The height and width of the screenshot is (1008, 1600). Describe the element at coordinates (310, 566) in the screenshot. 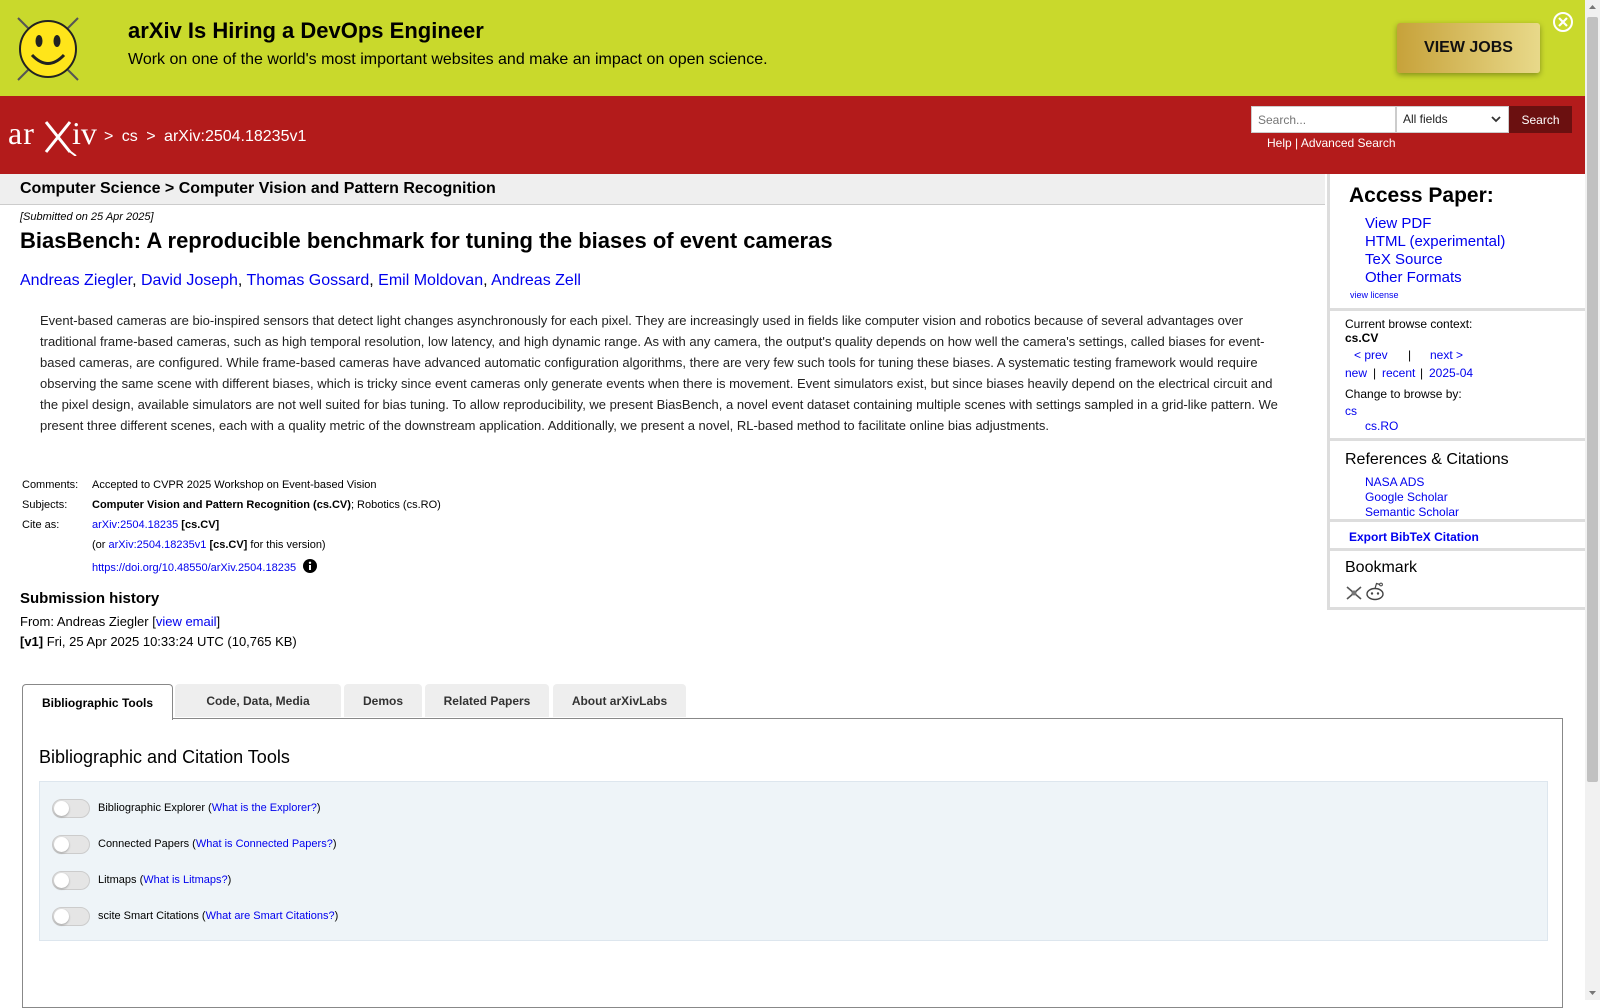

I see `info-icon` at that location.